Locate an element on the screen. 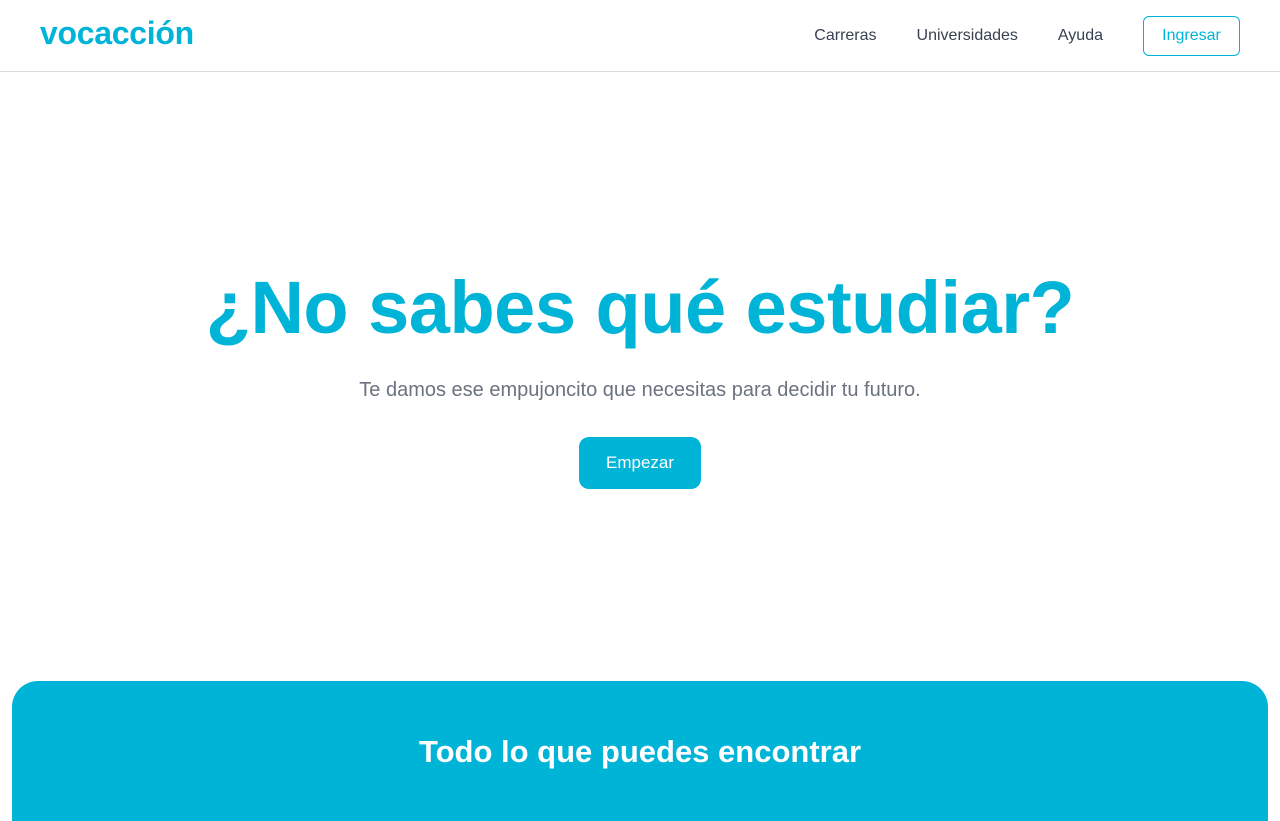  features-title: Todo lo que puedes encontrar is located at coordinates (640, 751).